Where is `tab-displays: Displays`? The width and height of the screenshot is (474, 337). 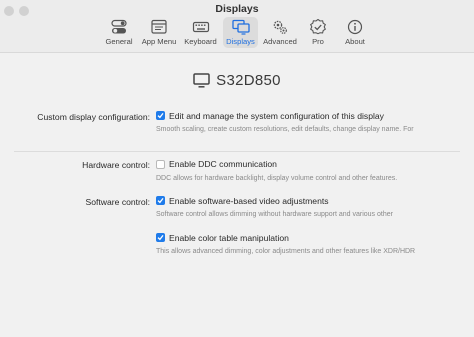
tab-displays: Displays is located at coordinates (240, 32).